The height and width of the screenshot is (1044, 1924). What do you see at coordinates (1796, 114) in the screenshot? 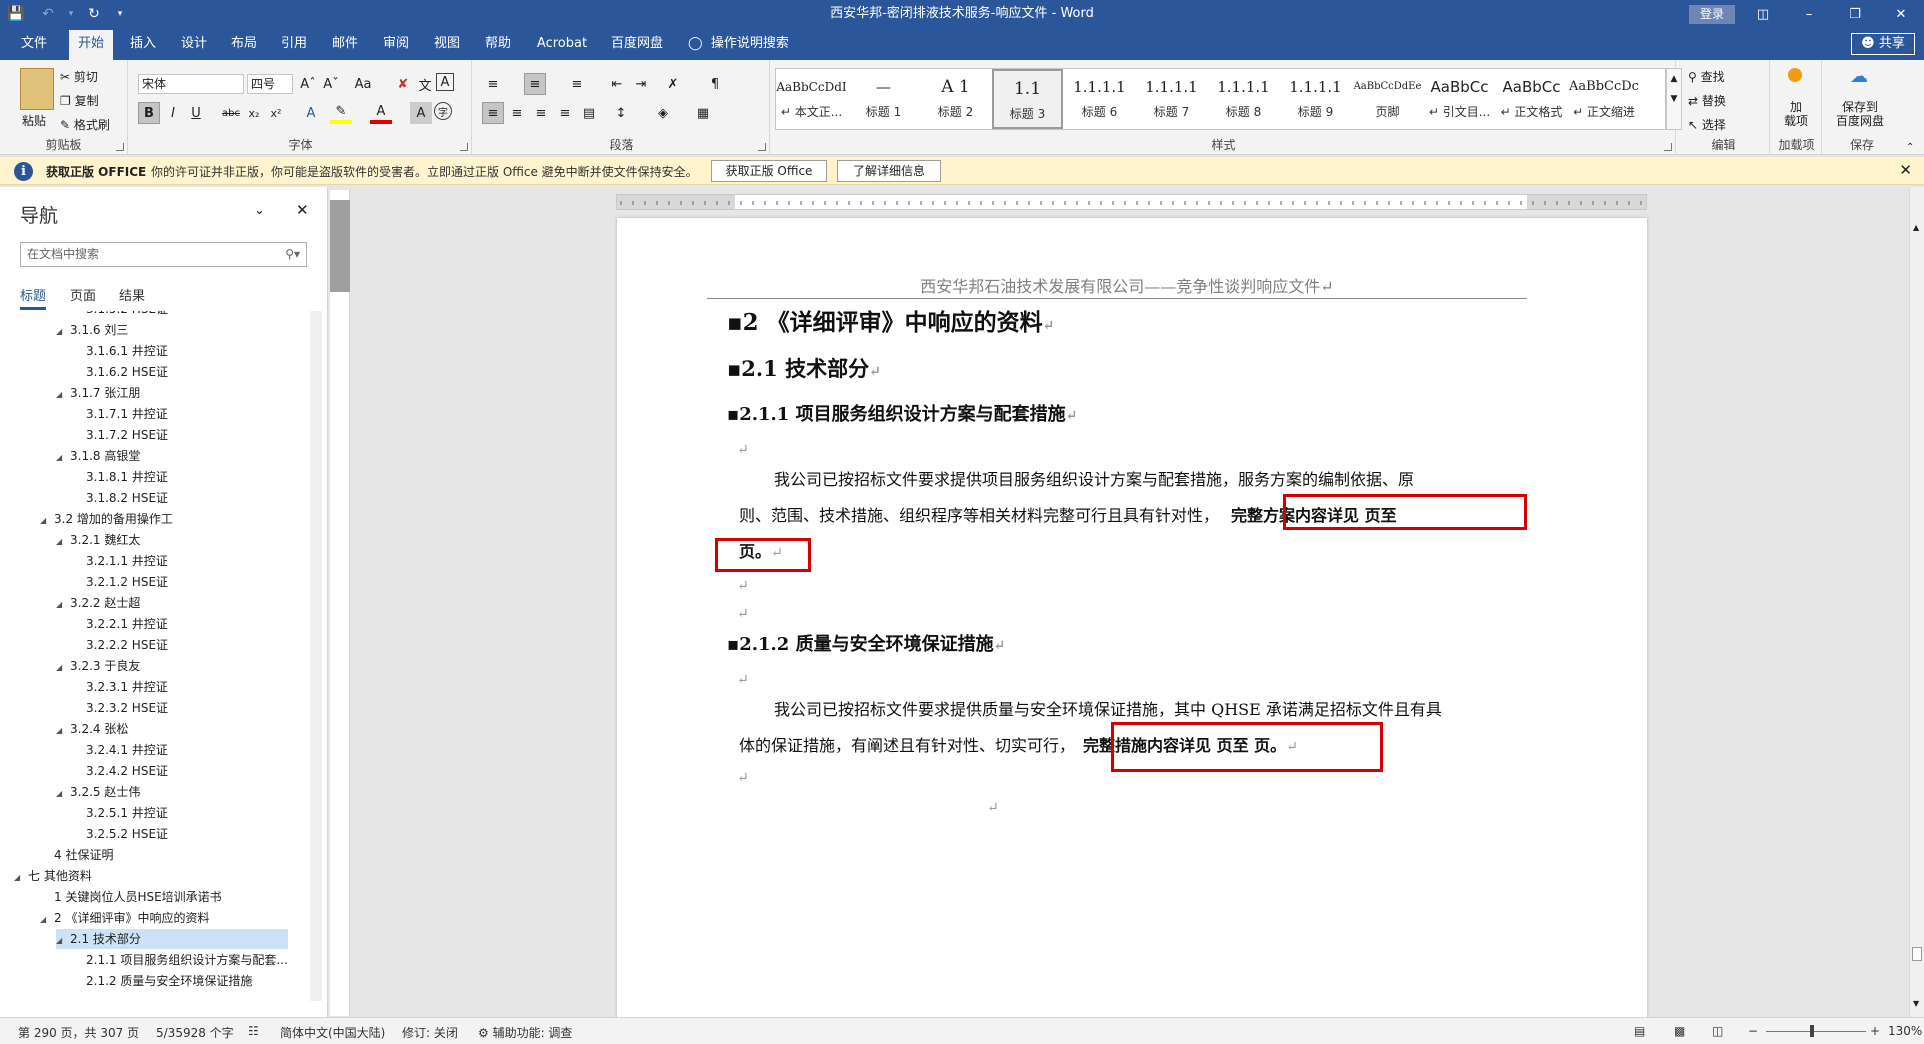
I see `addins-button: 加 载项` at bounding box center [1796, 114].